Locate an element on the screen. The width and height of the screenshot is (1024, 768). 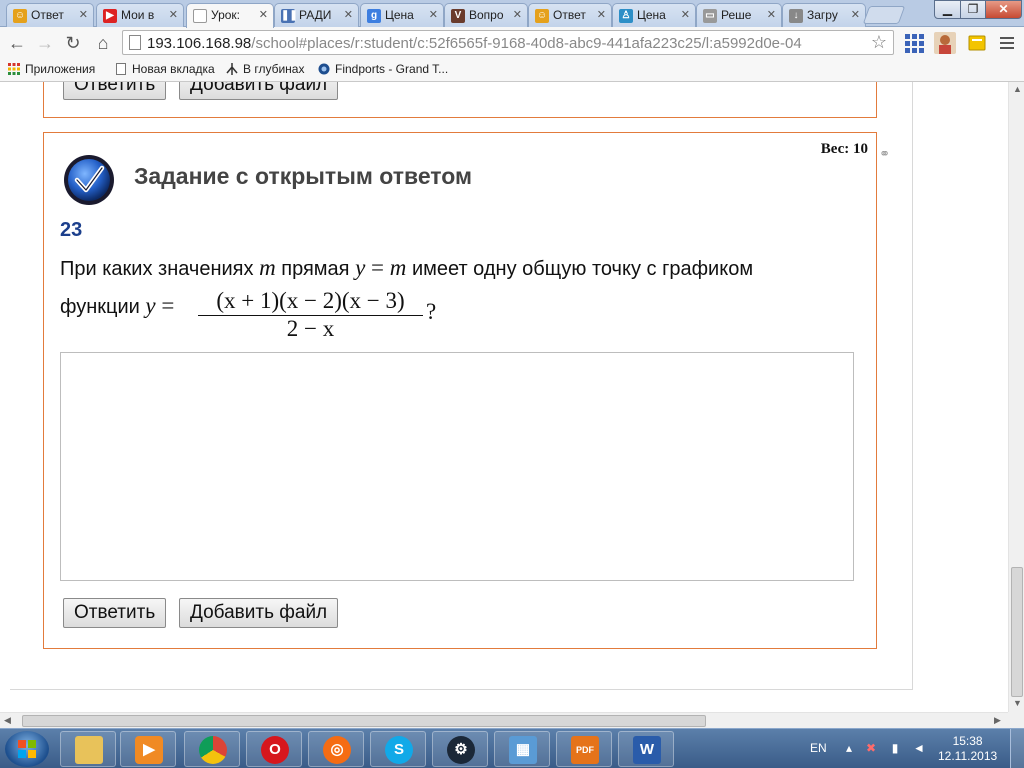
tab-solutions: ▭ Реше ✕ is located at coordinates (739, 15).